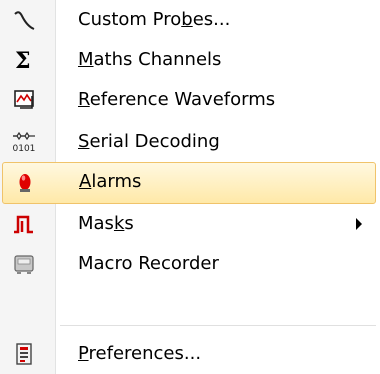  Describe the element at coordinates (24, 20) in the screenshot. I see `custom-probes-icon` at that location.